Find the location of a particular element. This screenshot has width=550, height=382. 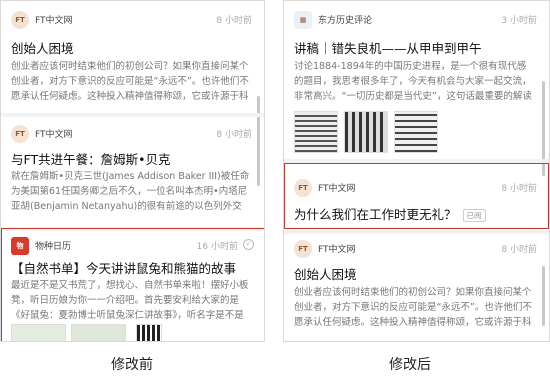

article-title: 为什么我们在工作时更无礼？ 已阅 is located at coordinates (415, 213).